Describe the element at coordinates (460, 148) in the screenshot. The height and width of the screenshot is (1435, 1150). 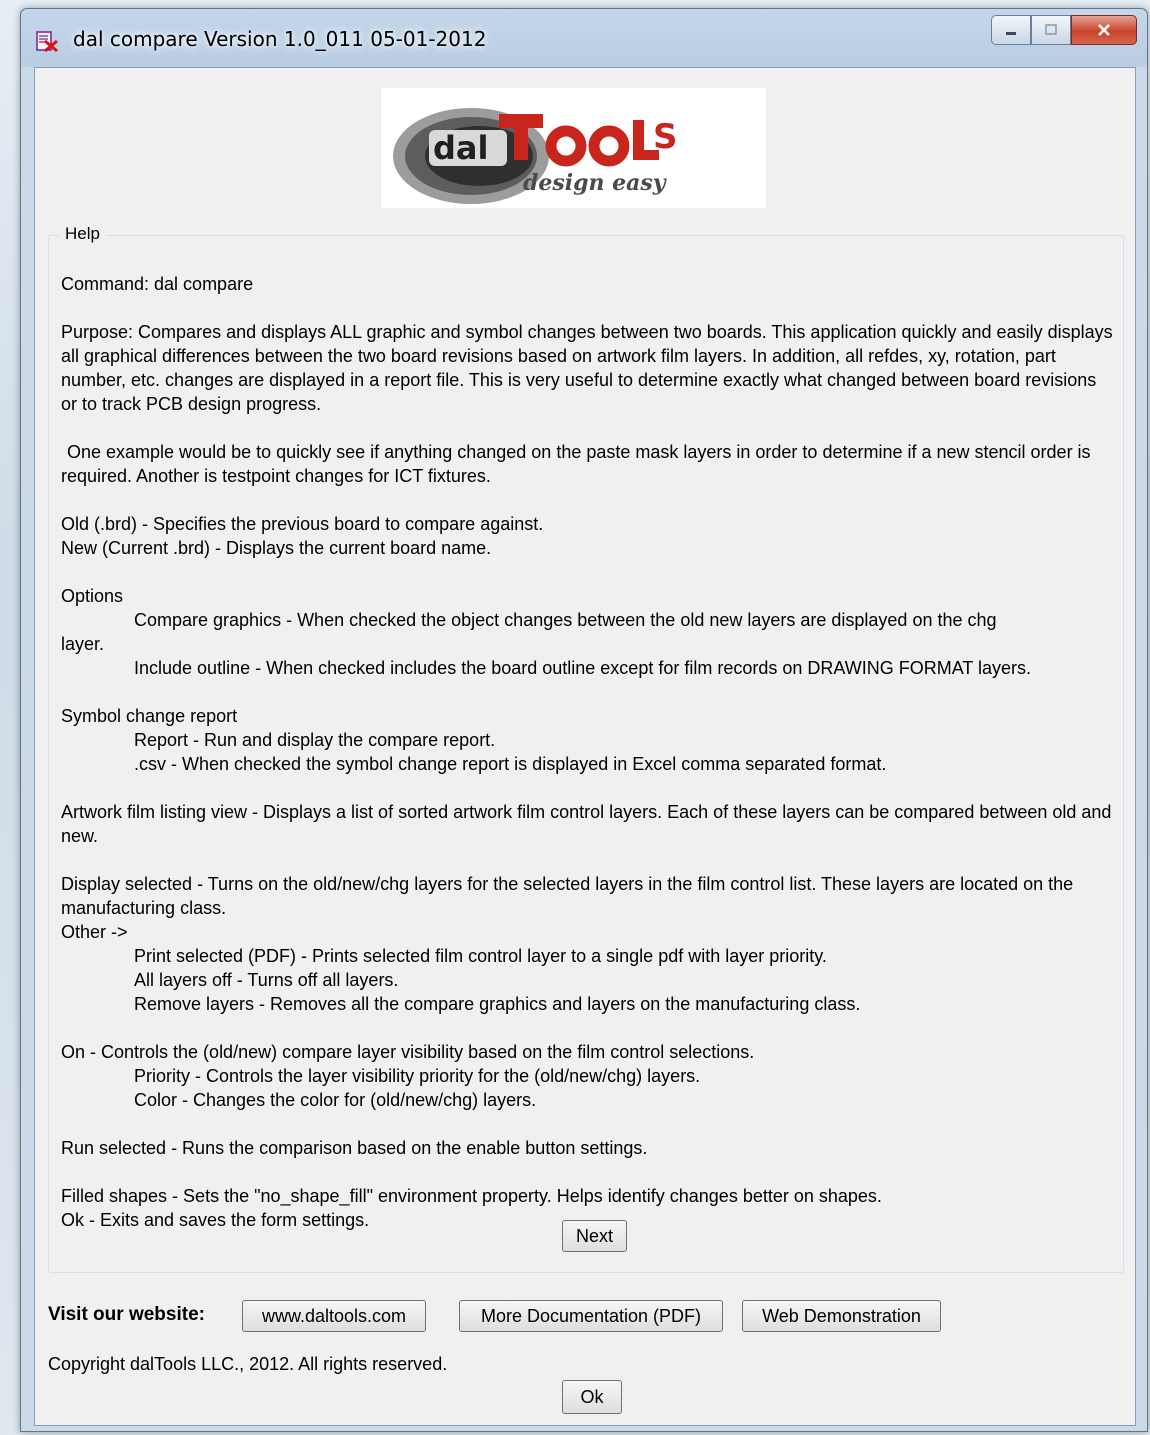
I see `svg-text: dal` at that location.